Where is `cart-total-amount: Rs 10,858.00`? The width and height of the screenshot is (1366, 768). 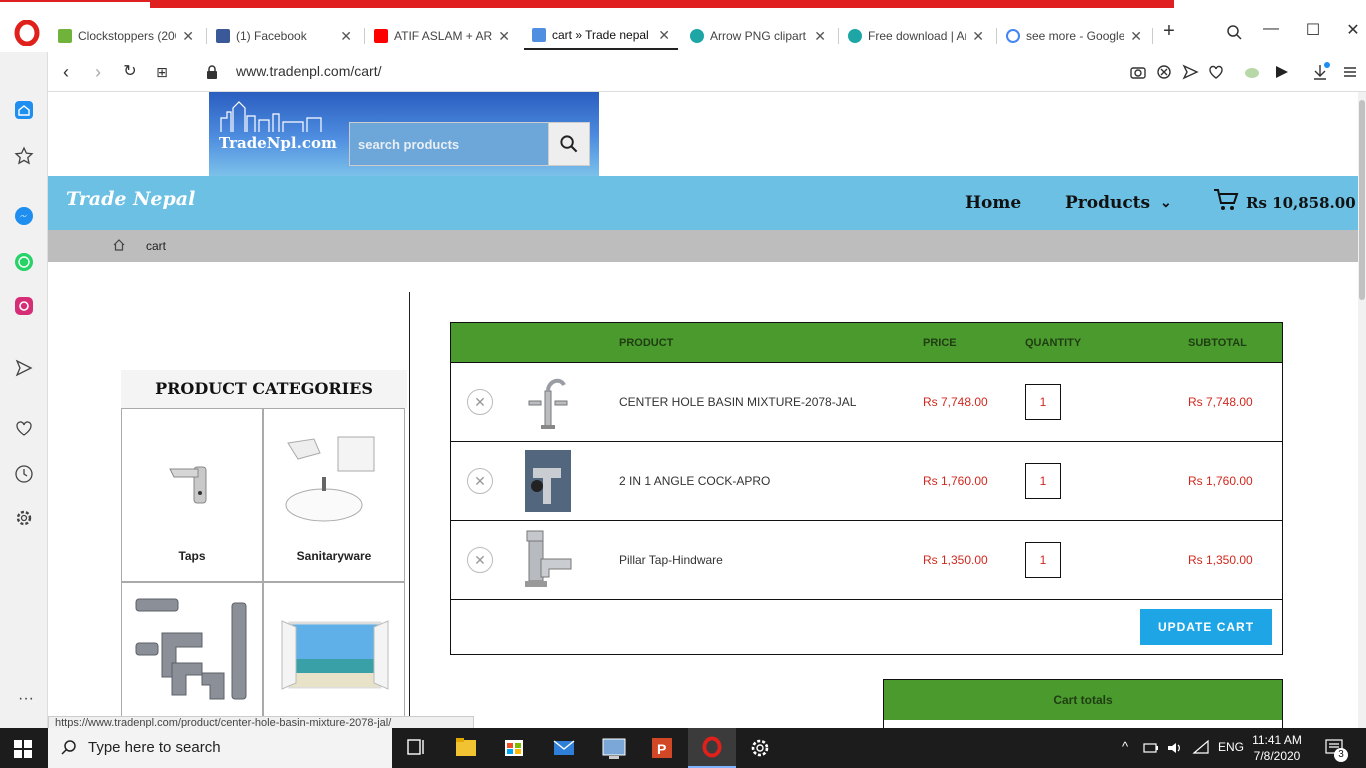
cart-total-amount: Rs 10,858.00 is located at coordinates (1301, 203).